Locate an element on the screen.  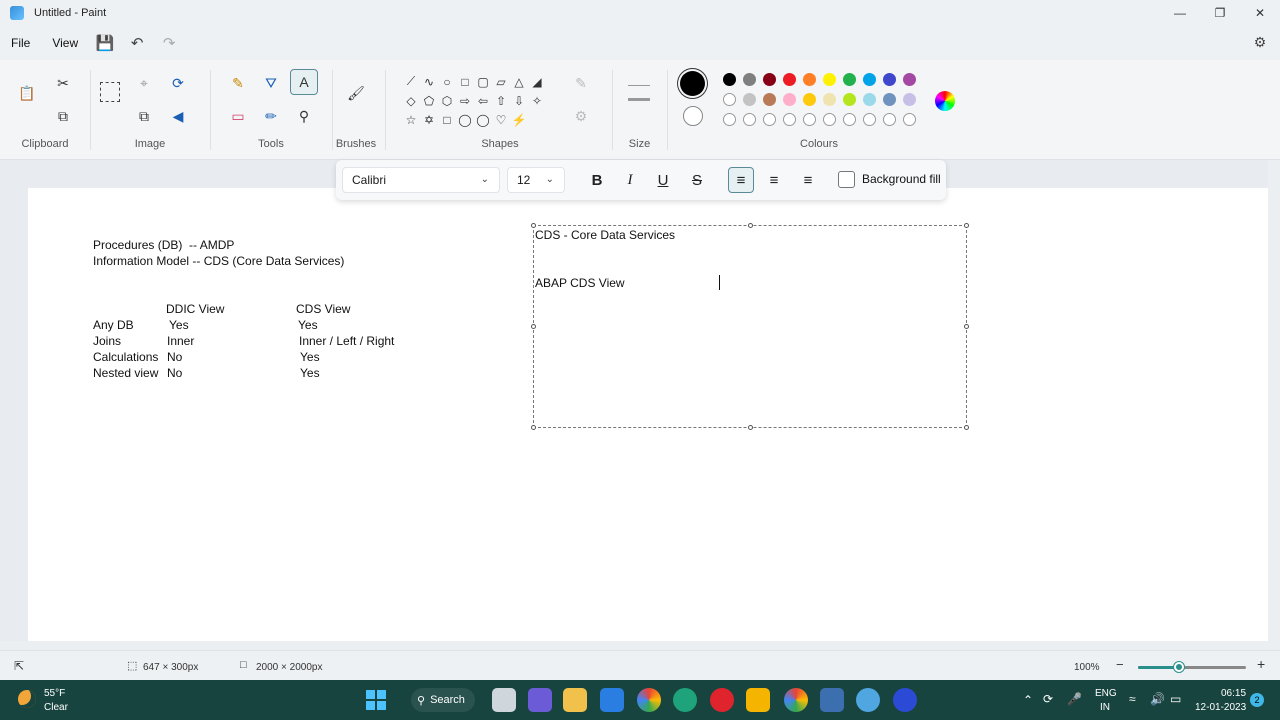
heart-shape-icon: ♡ is located at coordinates (501, 119).